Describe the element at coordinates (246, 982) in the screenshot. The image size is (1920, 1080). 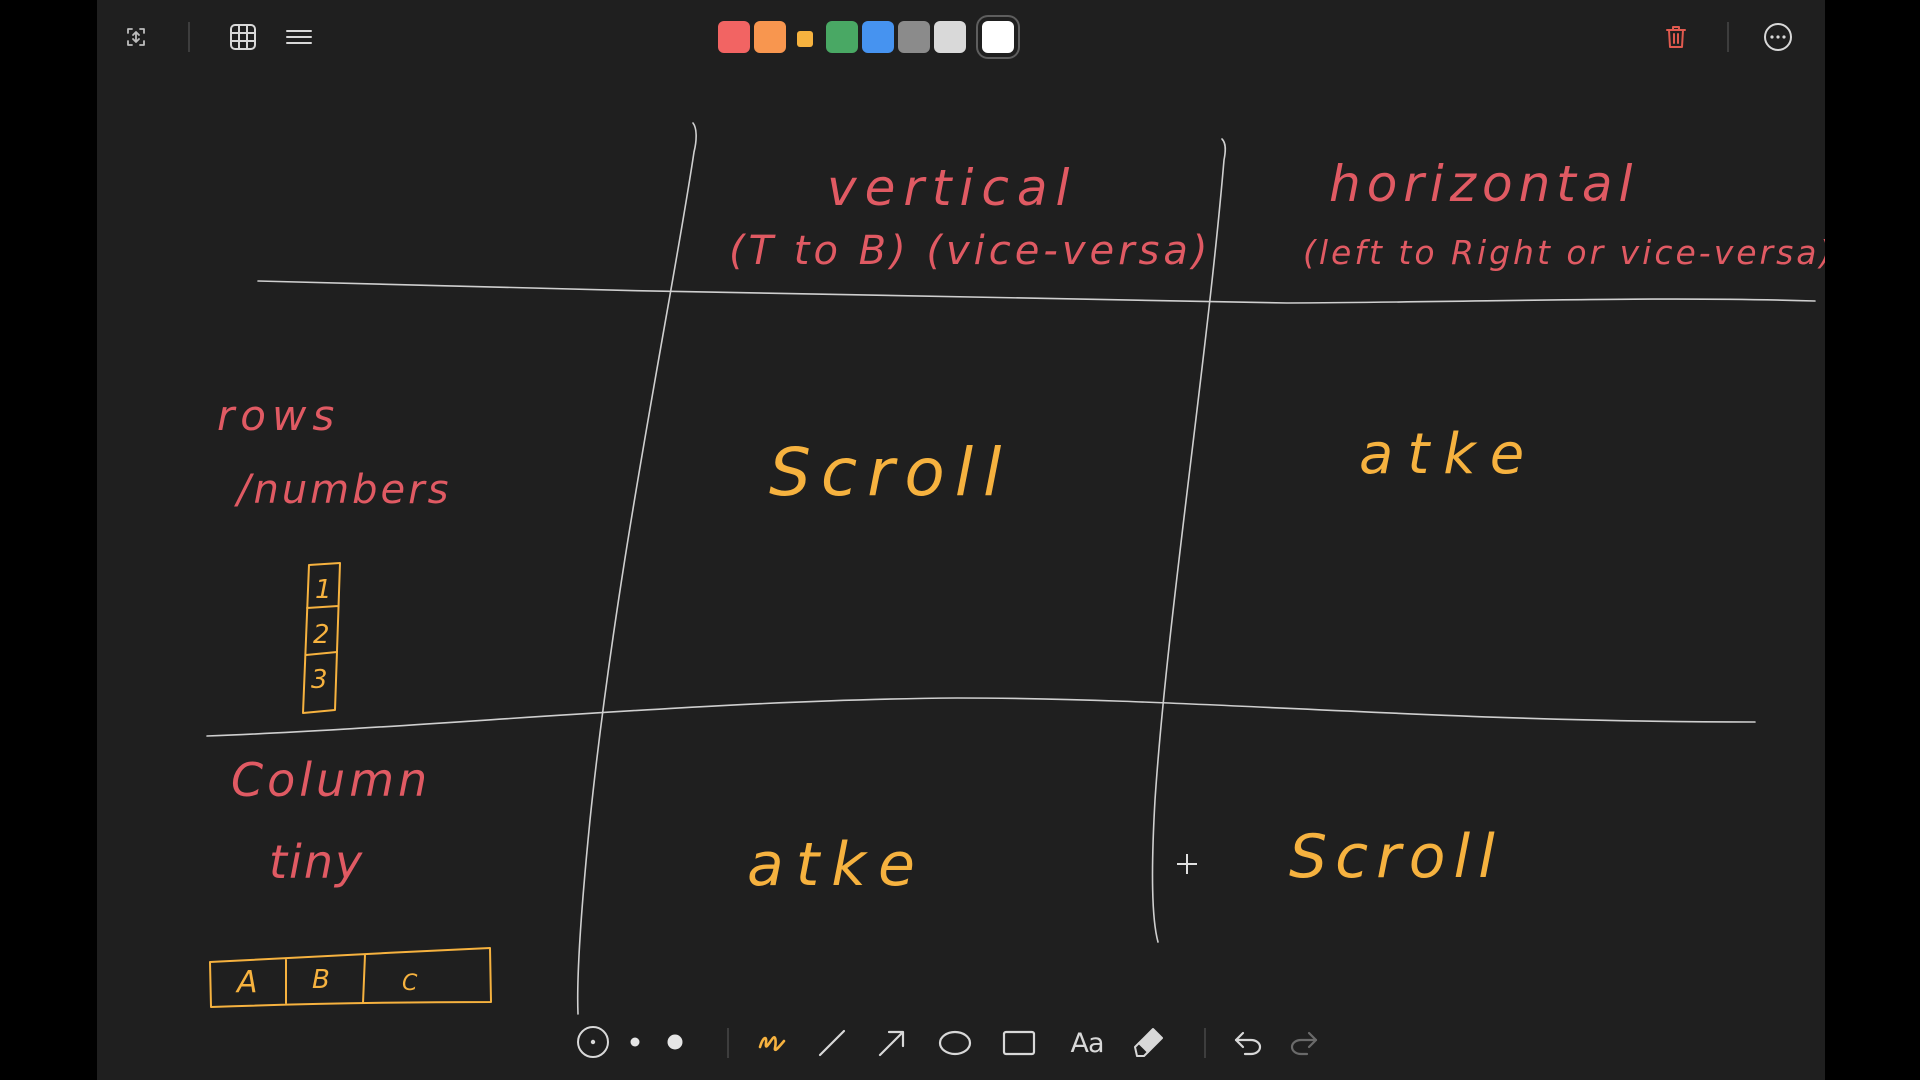
I see `letter-cell: A` at that location.